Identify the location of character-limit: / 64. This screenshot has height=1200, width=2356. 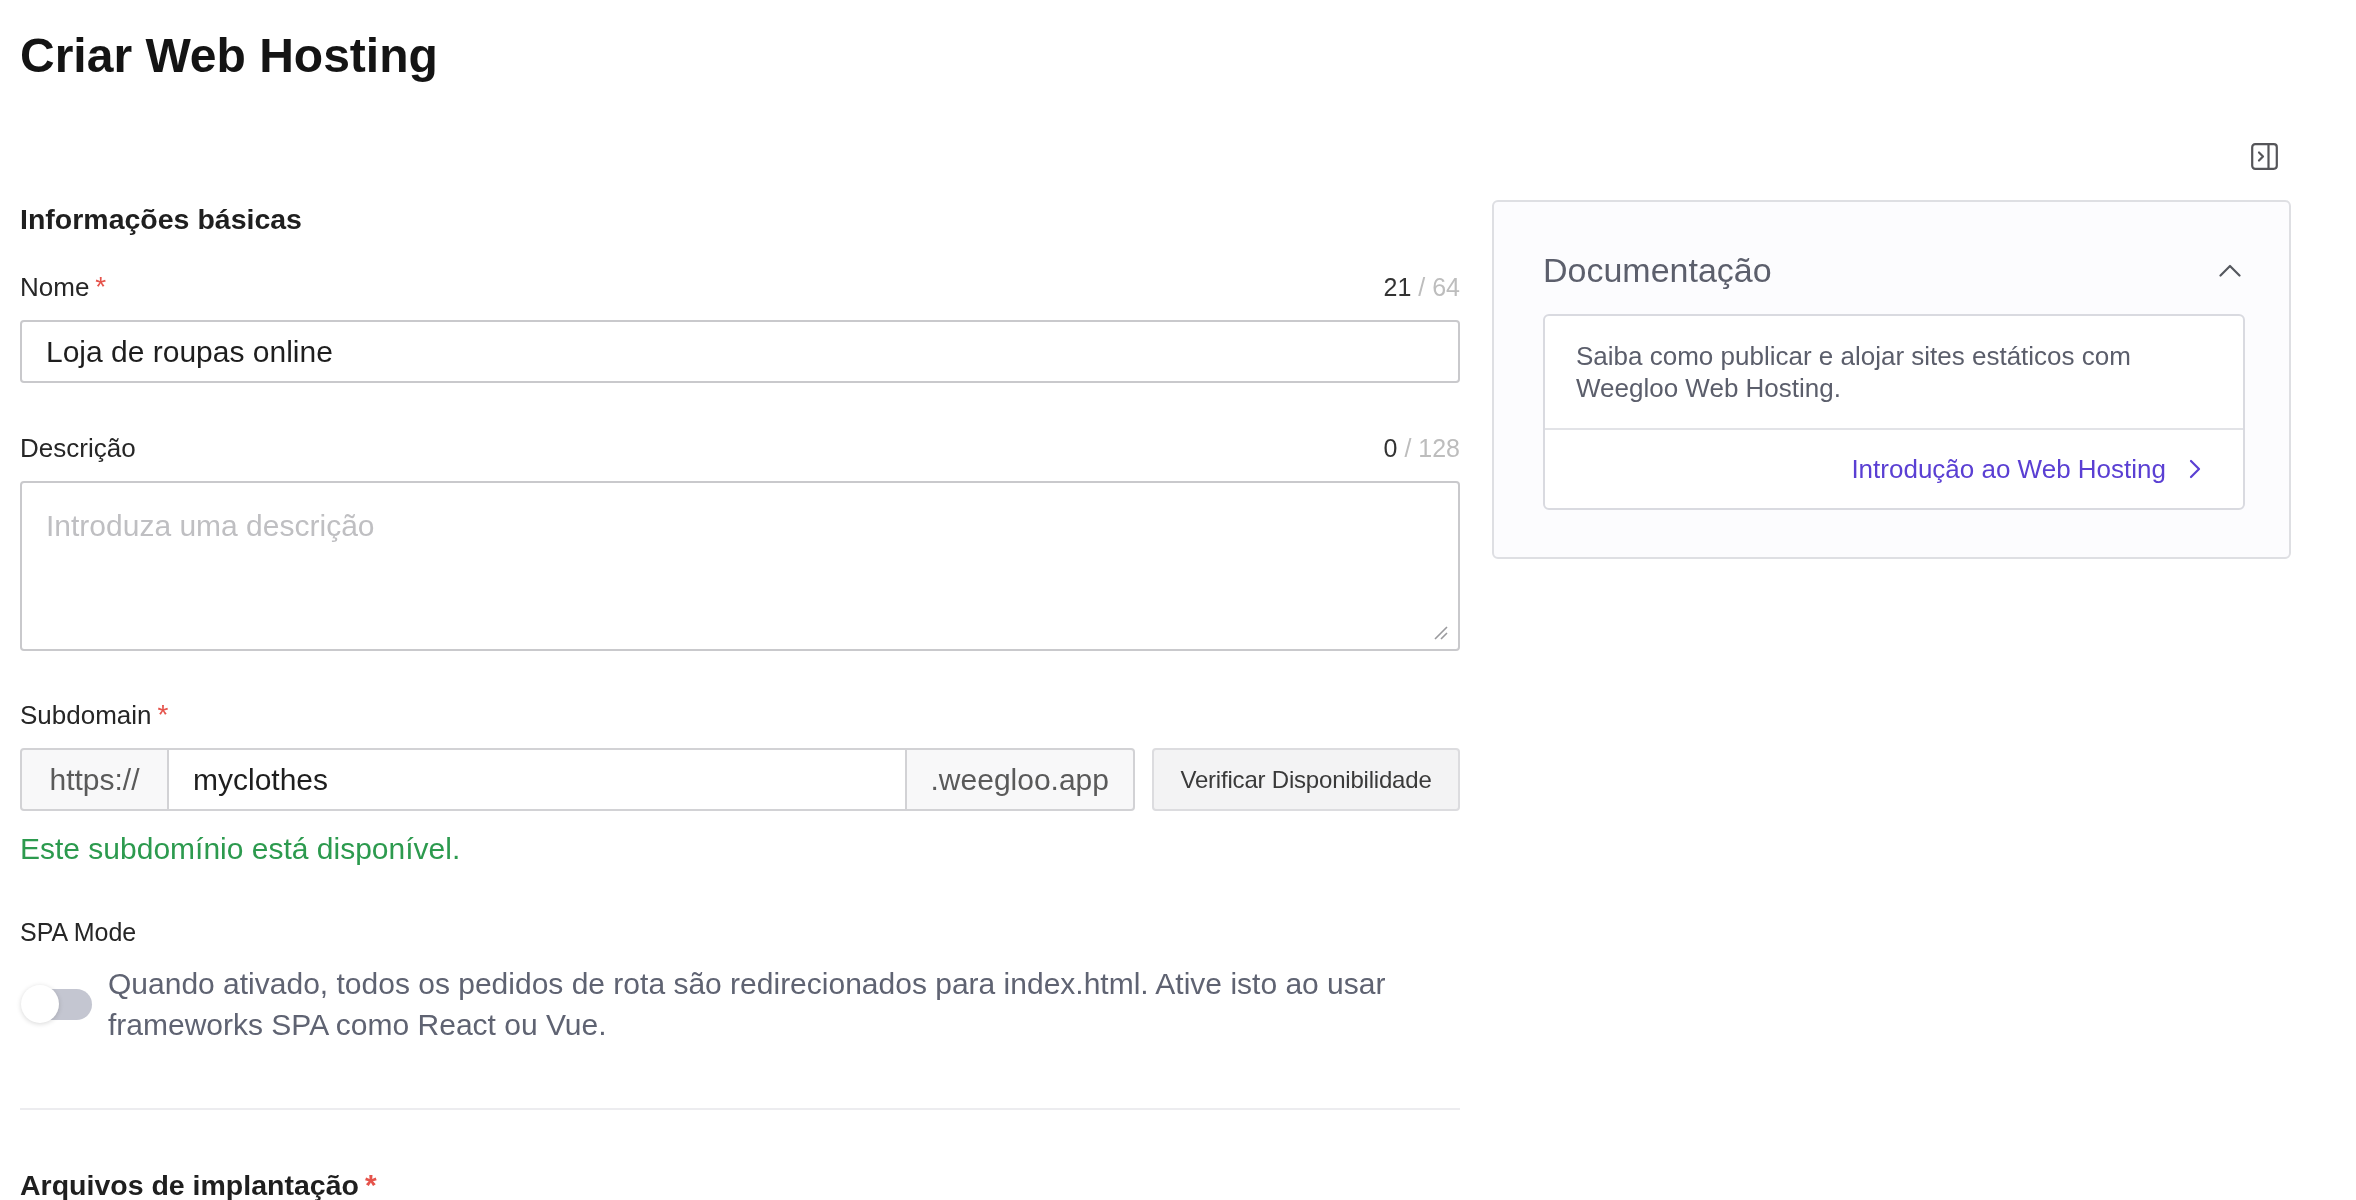
(1439, 287).